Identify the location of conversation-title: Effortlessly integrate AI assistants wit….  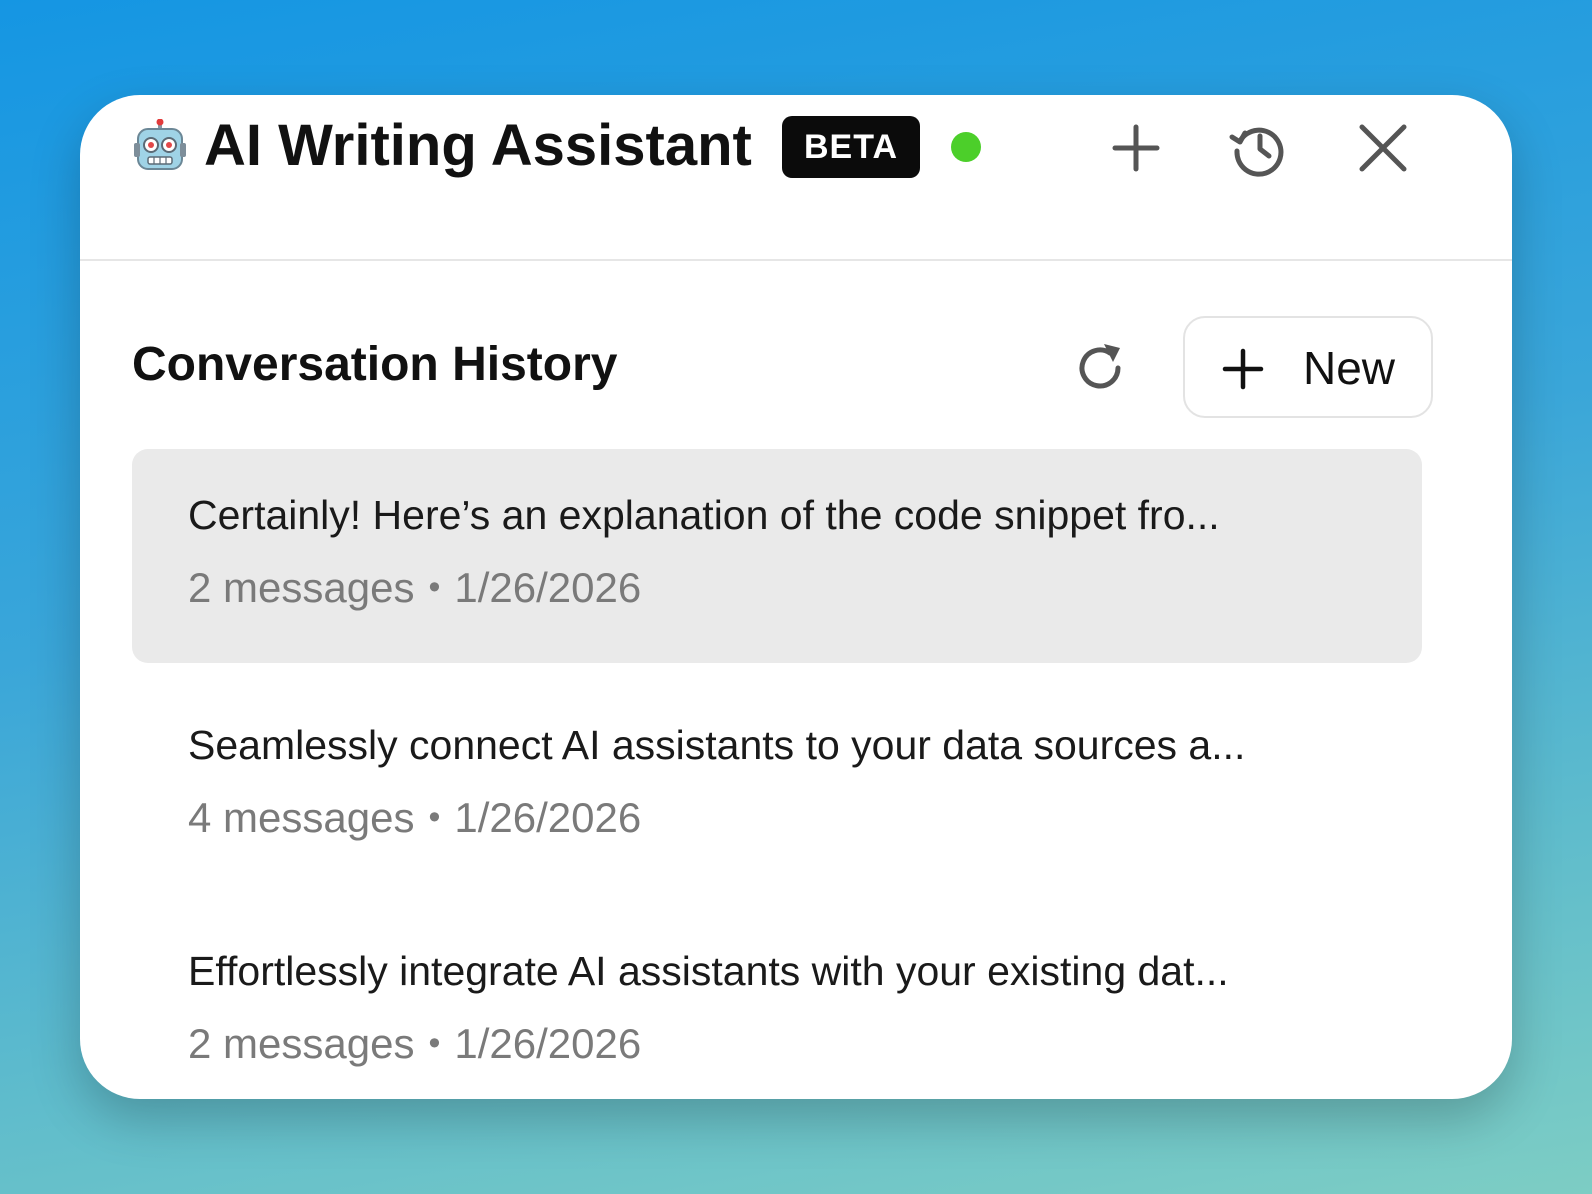
(708, 971).